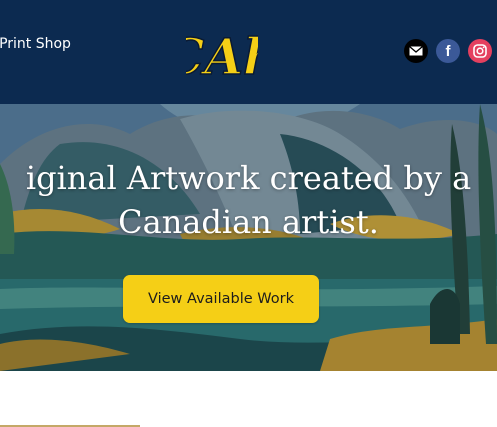 The height and width of the screenshot is (427, 497). What do you see at coordinates (248, 178) in the screenshot?
I see `hero-headline-line1: iginal Artwork created by a` at bounding box center [248, 178].